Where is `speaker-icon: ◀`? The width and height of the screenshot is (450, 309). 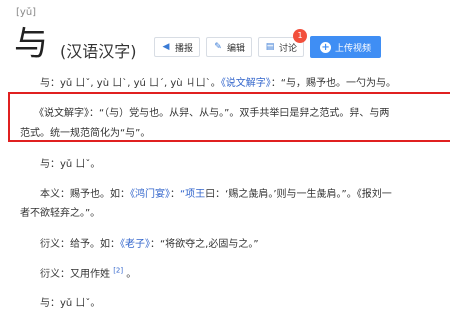
speaker-icon: ◀ is located at coordinates (166, 47).